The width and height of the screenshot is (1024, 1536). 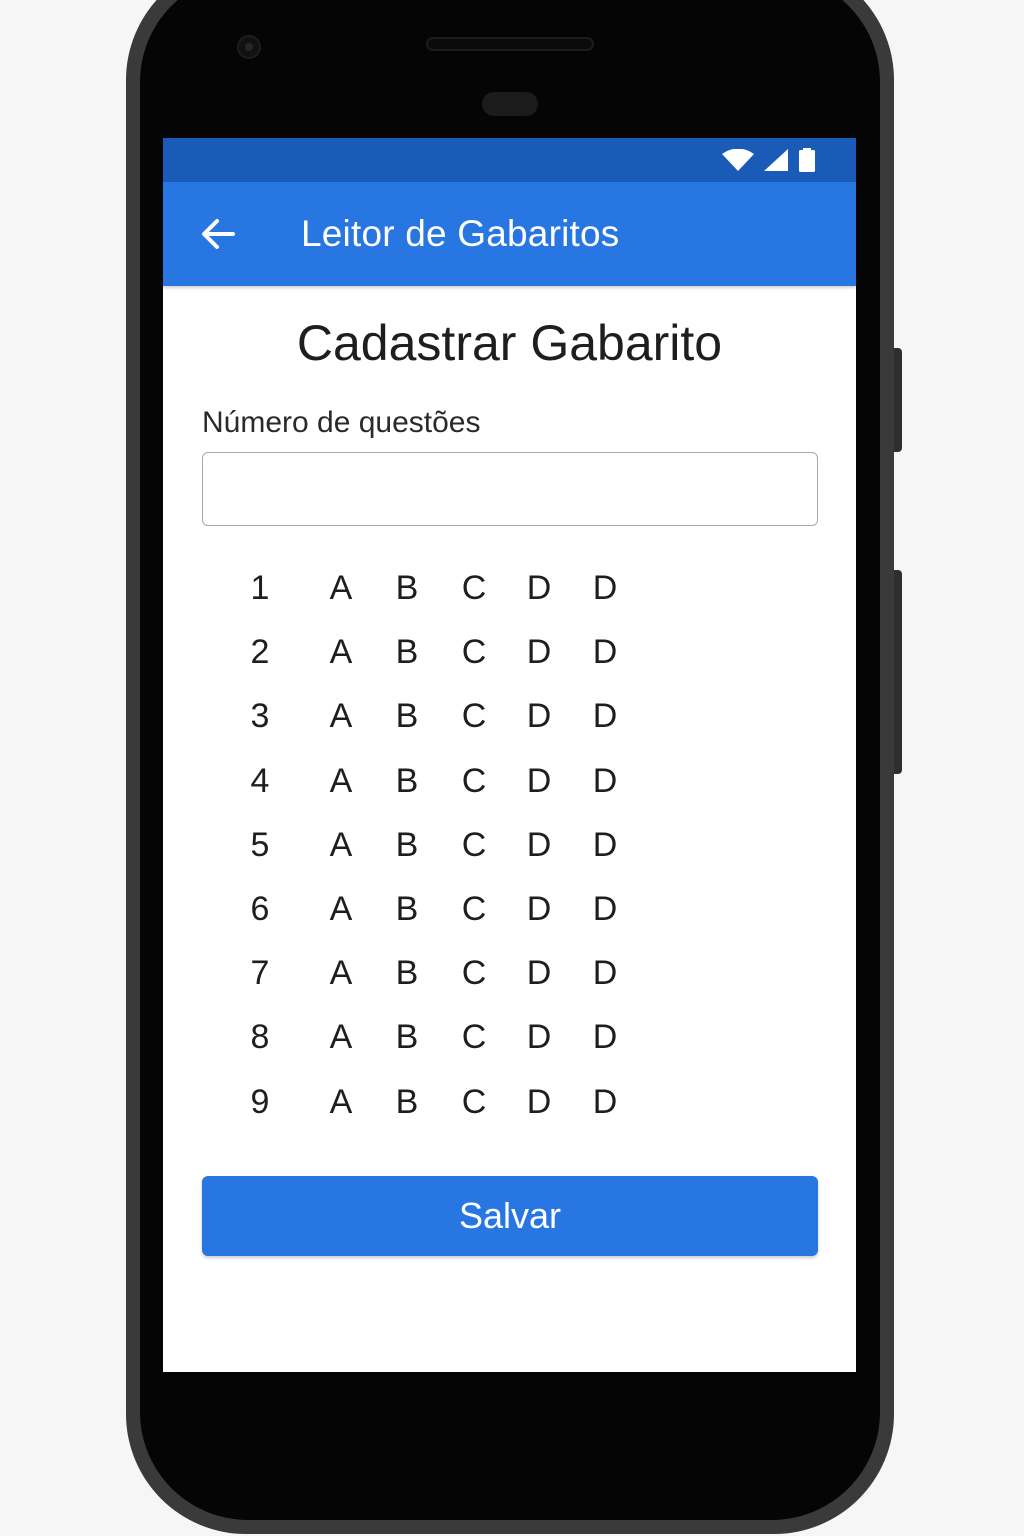 I want to click on wifi-icon, so click(x=738, y=160).